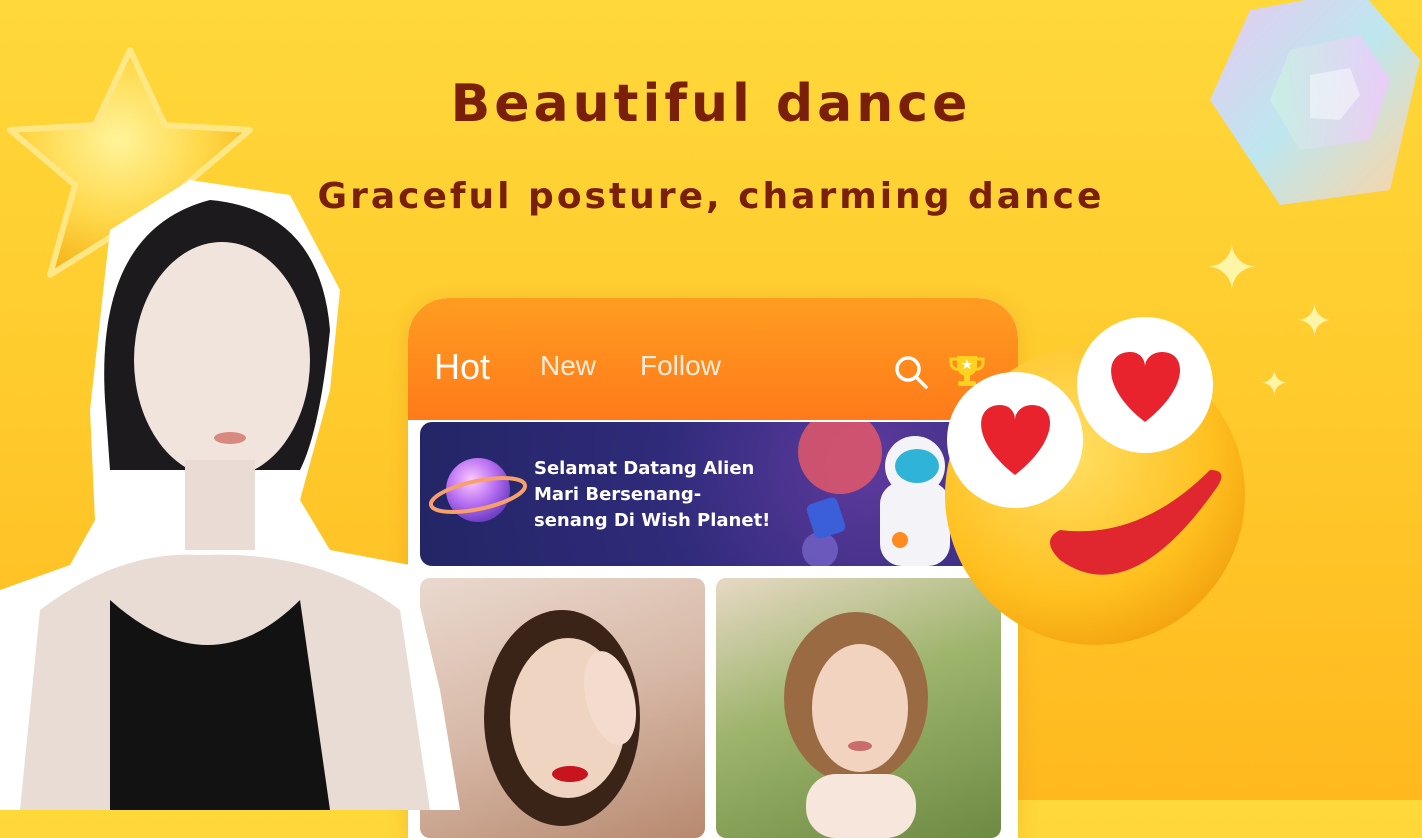  Describe the element at coordinates (618, 494) in the screenshot. I see `banner-line: Mari Bersenang-` at that location.